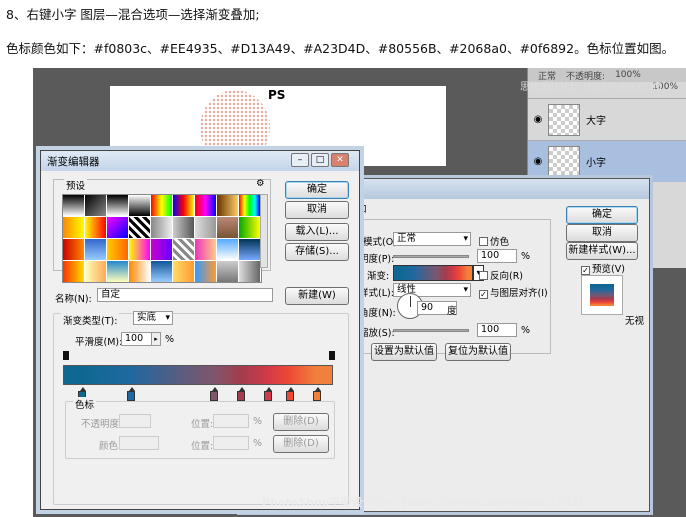 The width and height of the screenshot is (686, 517). What do you see at coordinates (602, 233) in the screenshot?
I see `cancel-button: 取消` at bounding box center [602, 233].